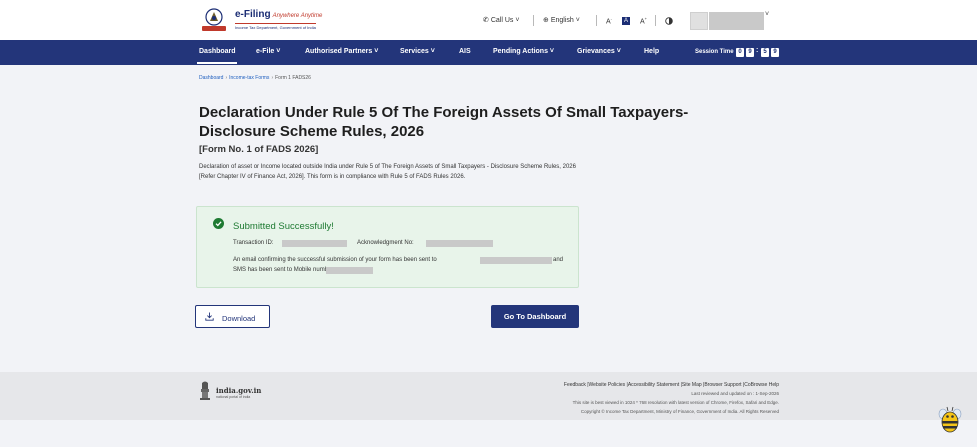 The height and width of the screenshot is (447, 977). I want to click on language-label: English, so click(562, 20).